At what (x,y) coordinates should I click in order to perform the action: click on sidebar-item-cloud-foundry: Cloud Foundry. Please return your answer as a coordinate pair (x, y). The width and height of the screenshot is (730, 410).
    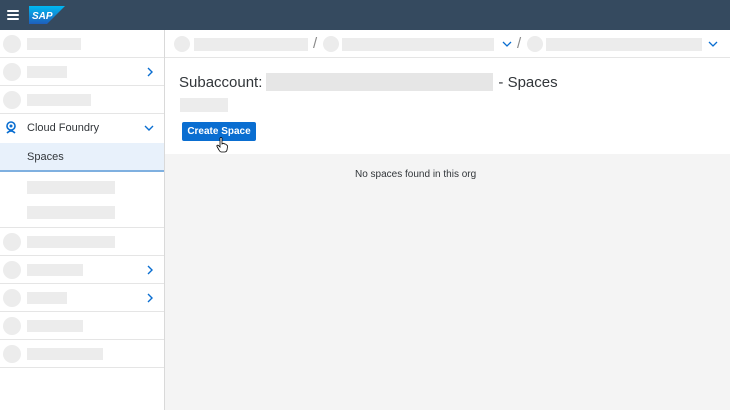
    Looking at the image, I should click on (82, 128).